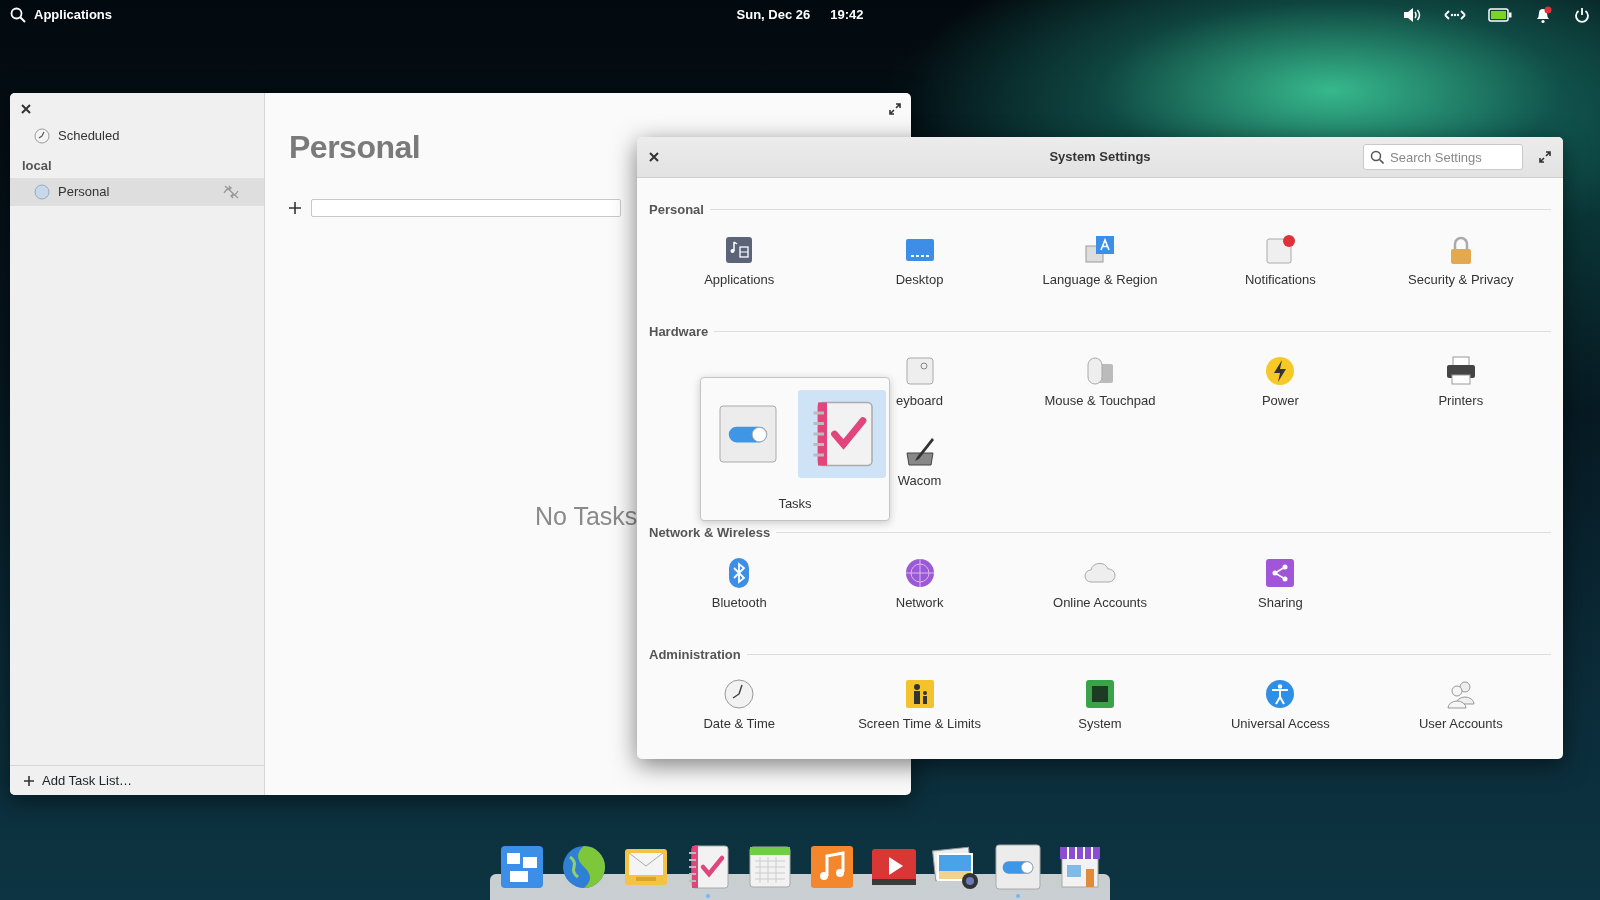 The image size is (1600, 900). Describe the element at coordinates (1100, 582) in the screenshot. I see `settings-item: Online Accounts` at that location.